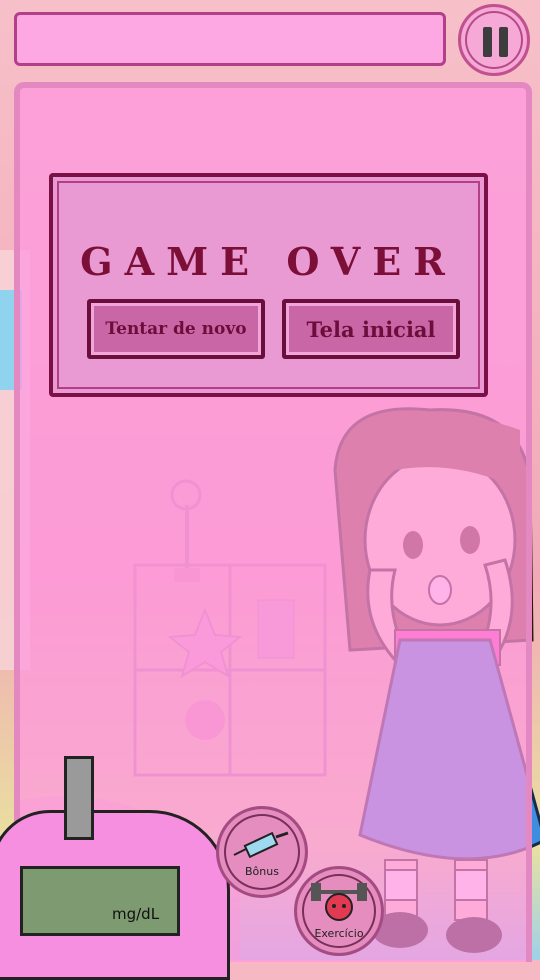 The width and height of the screenshot is (540, 980). I want to click on pause-icon, so click(487, 42).